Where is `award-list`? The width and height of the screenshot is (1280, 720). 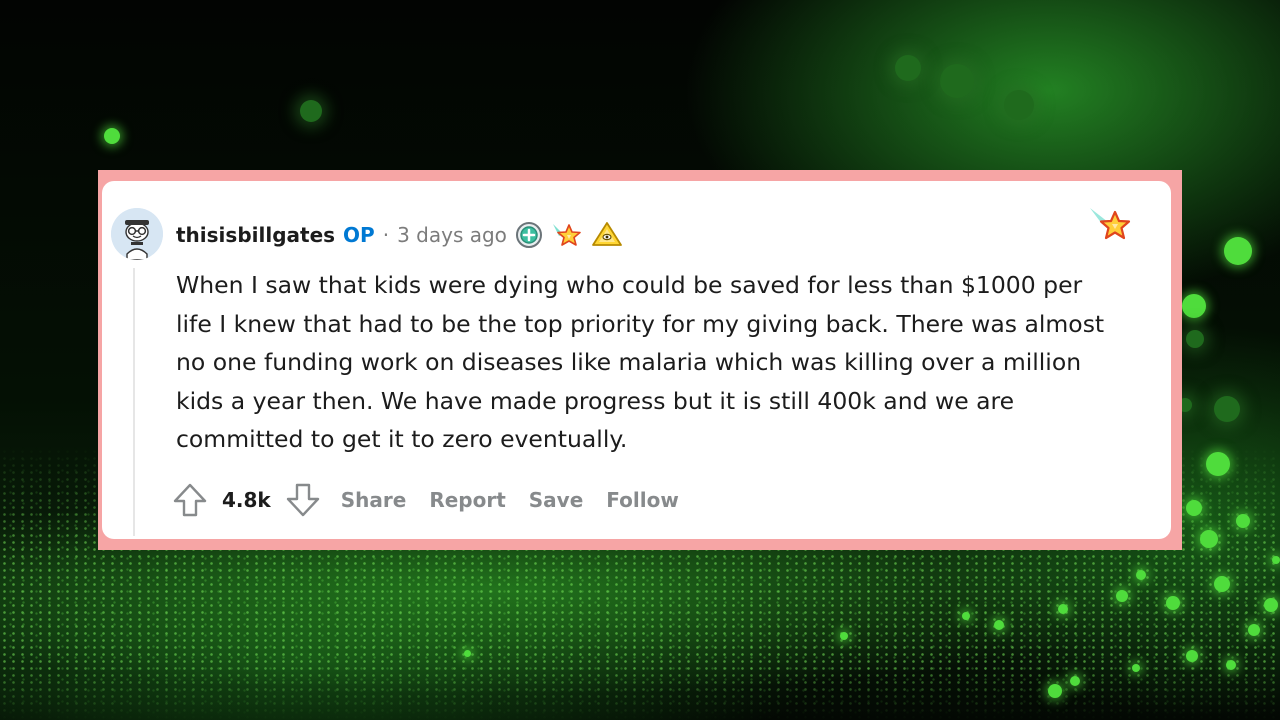
award-list is located at coordinates (573, 235).